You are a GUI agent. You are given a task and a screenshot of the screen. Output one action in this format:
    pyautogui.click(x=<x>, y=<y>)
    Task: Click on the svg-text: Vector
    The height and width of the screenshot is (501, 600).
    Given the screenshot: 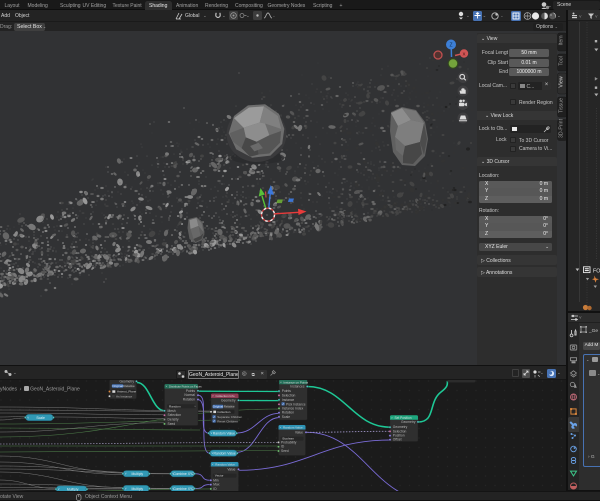 What is the action you would take?
    pyautogui.click(x=219, y=476)
    